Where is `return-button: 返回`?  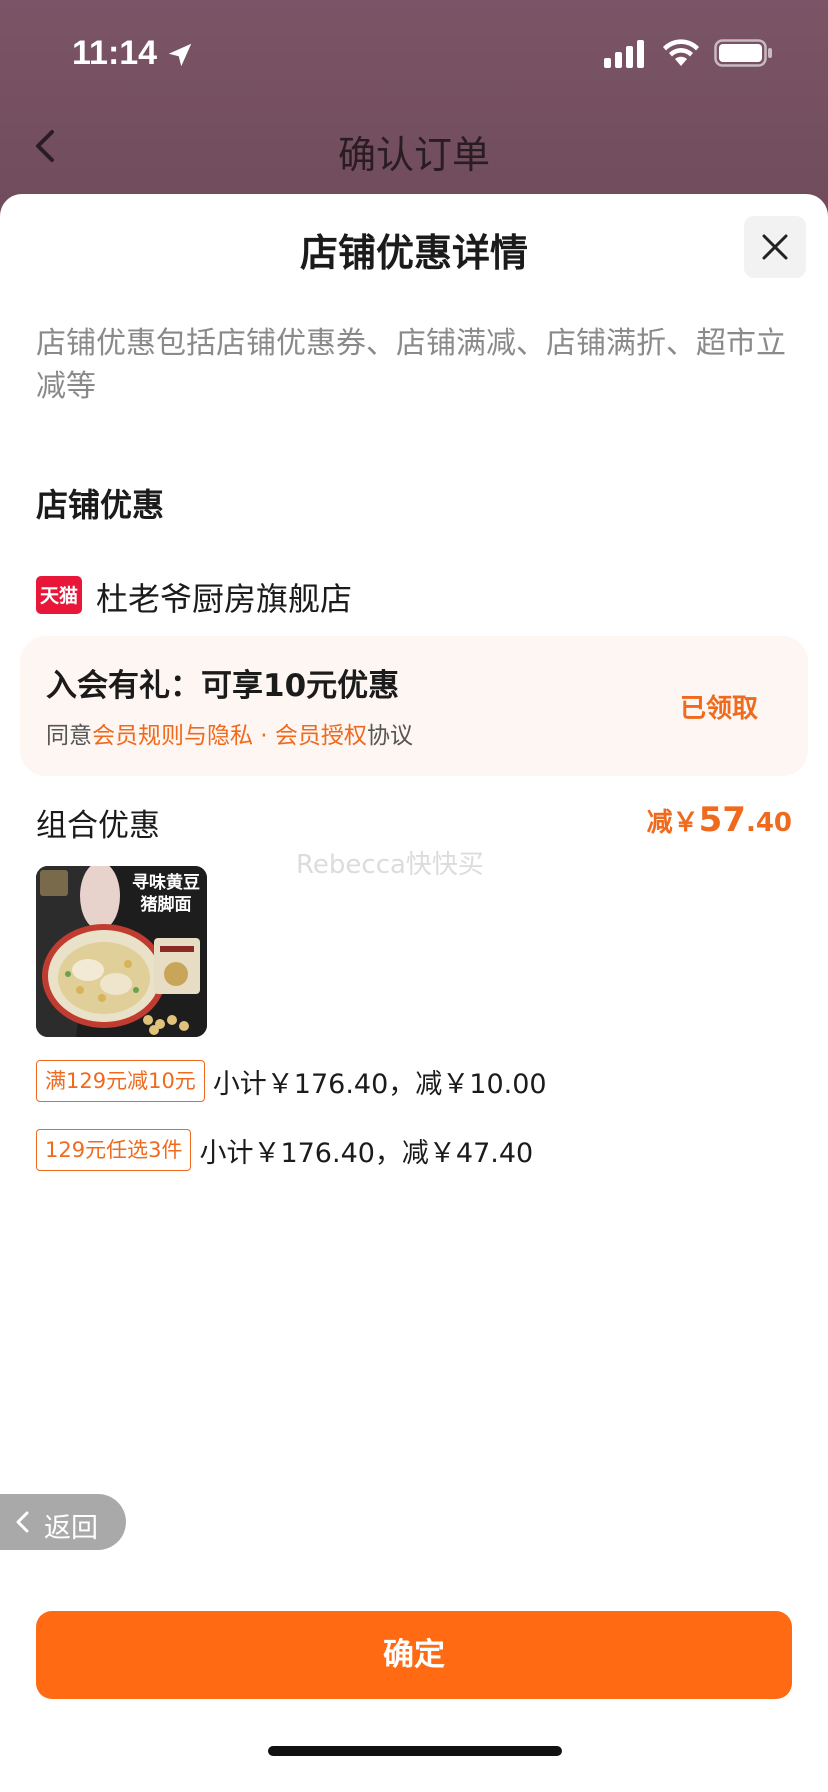
return-button: 返回 is located at coordinates (63, 1522).